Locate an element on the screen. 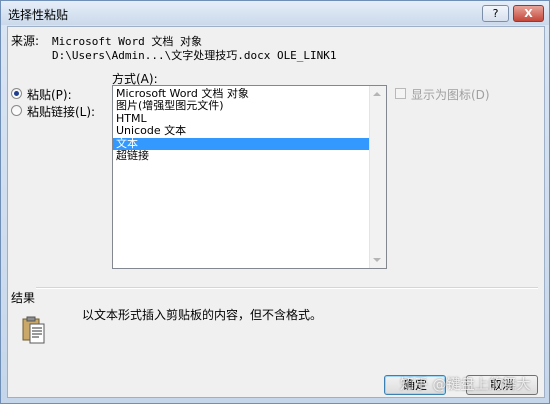  result-group-divider is located at coordinates (287, 288).